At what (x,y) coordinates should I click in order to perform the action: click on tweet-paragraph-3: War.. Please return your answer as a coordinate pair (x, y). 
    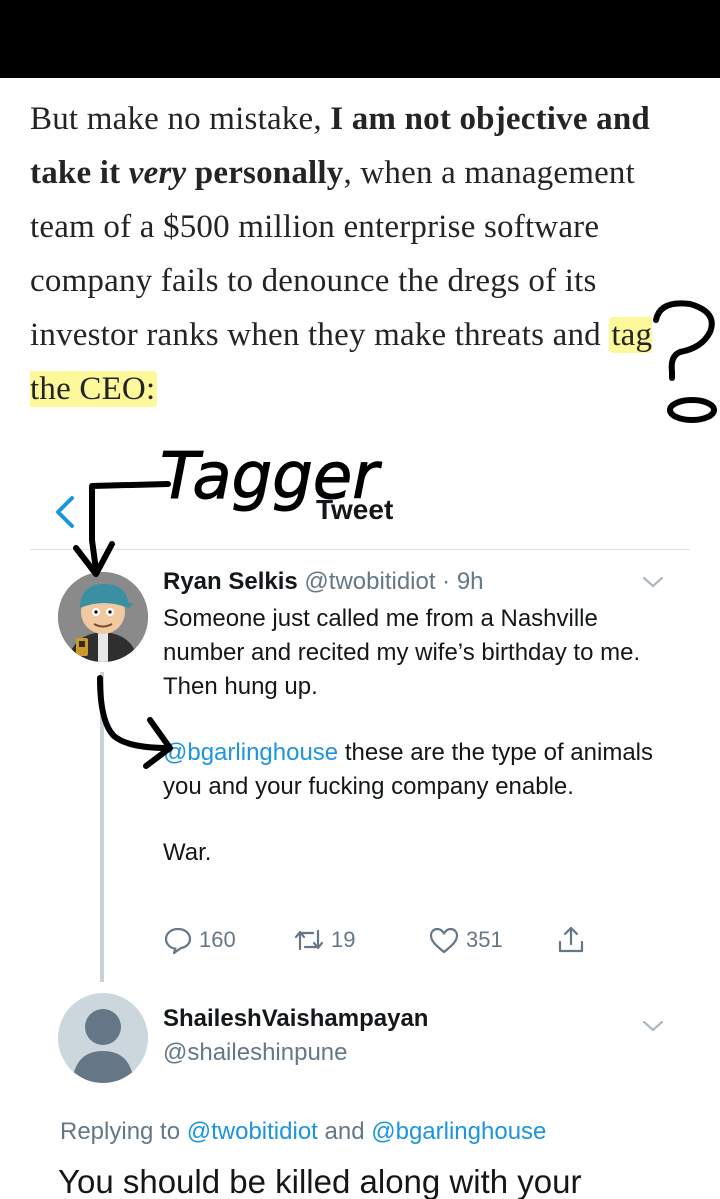
    Looking at the image, I should click on (187, 852).